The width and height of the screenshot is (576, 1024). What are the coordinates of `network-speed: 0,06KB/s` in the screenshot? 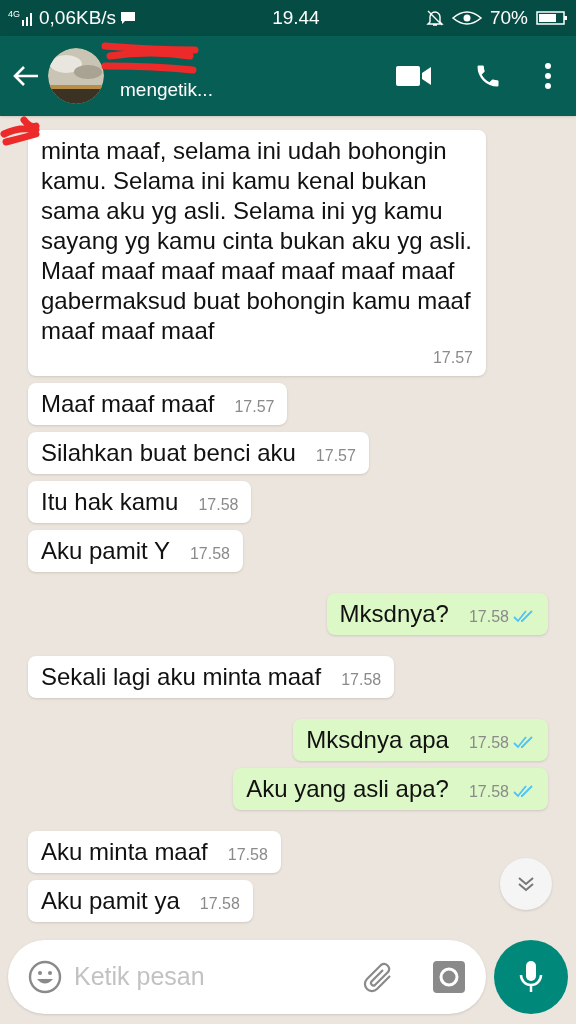 It's located at (78, 17).